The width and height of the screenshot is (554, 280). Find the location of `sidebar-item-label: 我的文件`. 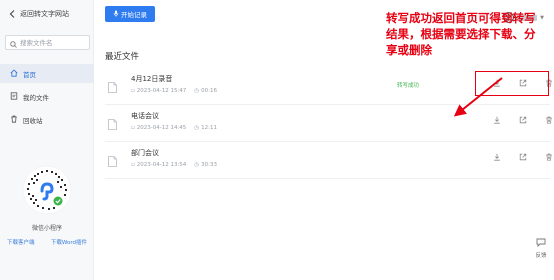

sidebar-item-label: 我的文件 is located at coordinates (36, 97).